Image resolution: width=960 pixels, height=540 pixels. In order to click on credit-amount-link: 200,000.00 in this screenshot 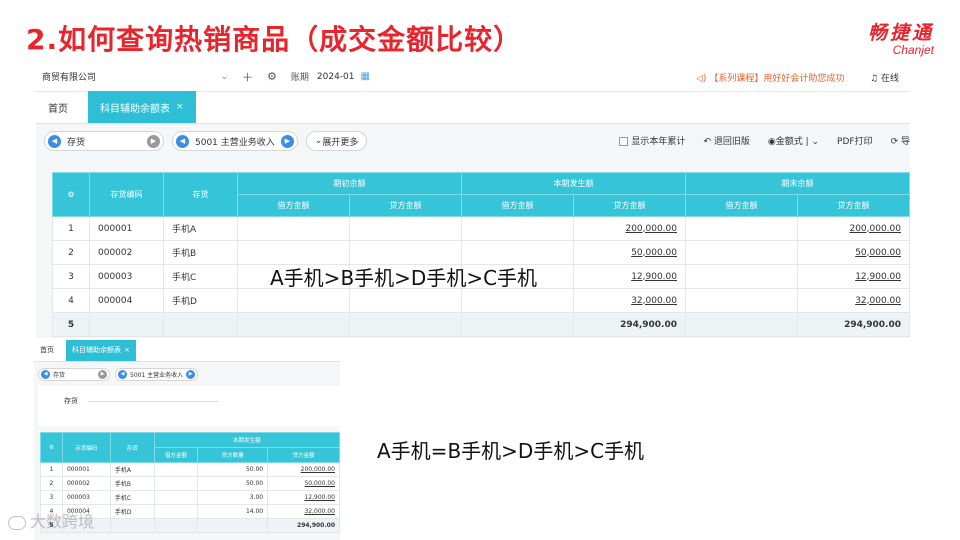, I will do `click(303, 469)`.